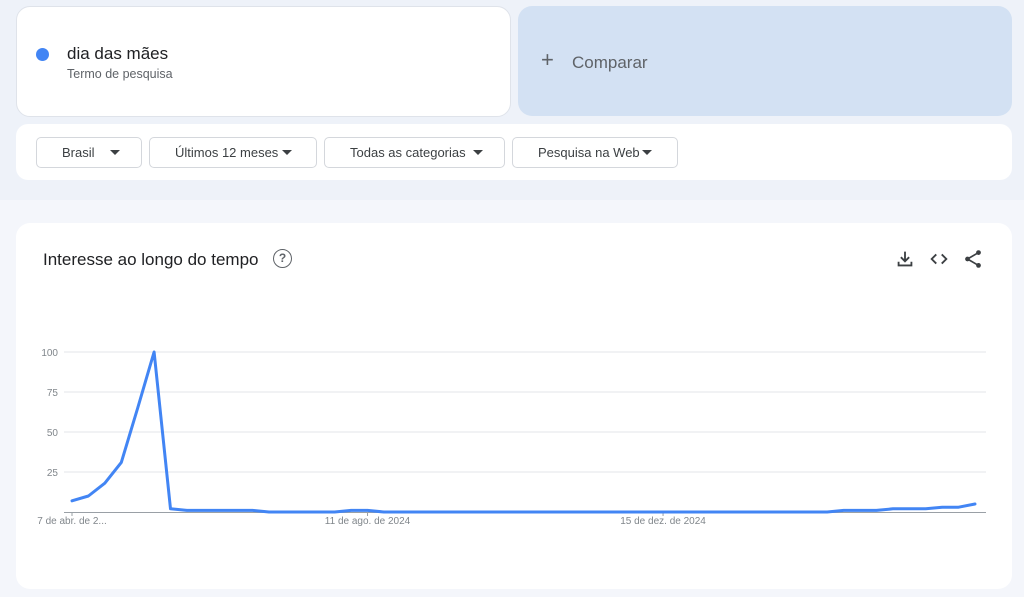 Image resolution: width=1024 pixels, height=597 pixels. What do you see at coordinates (227, 152) in the screenshot?
I see `filter-period-label: Últimos 12 meses` at bounding box center [227, 152].